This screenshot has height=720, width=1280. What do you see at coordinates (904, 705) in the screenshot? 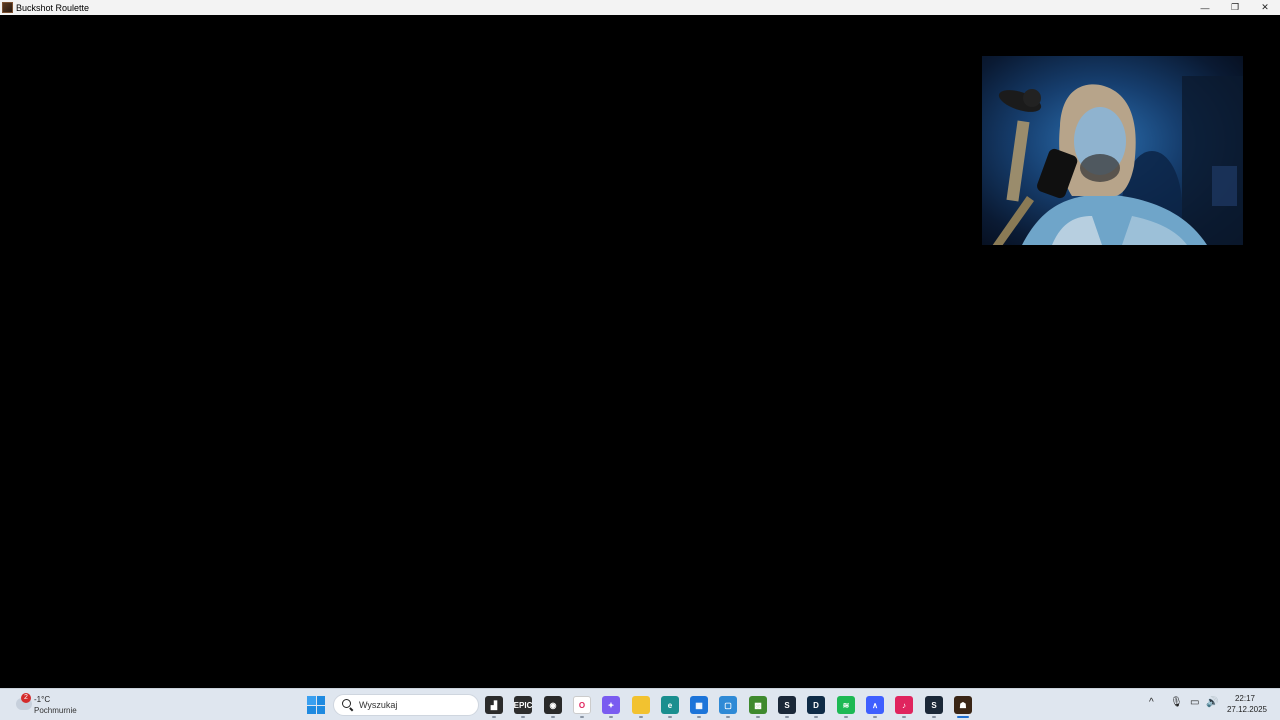
I see `tiktok-icon: ♪` at bounding box center [904, 705].